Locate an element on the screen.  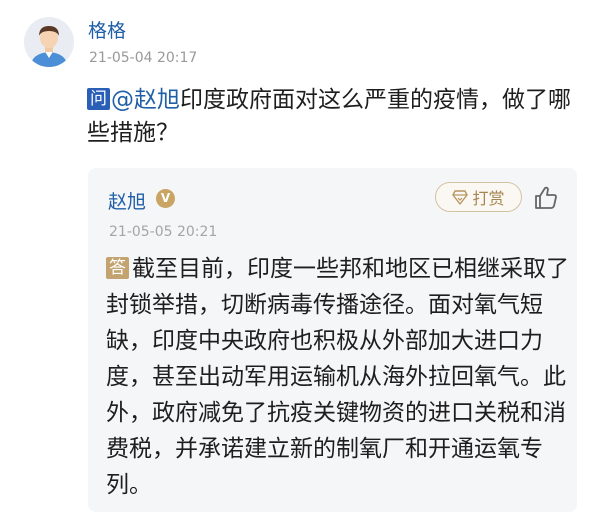
user-avatar-icon is located at coordinates (49, 42).